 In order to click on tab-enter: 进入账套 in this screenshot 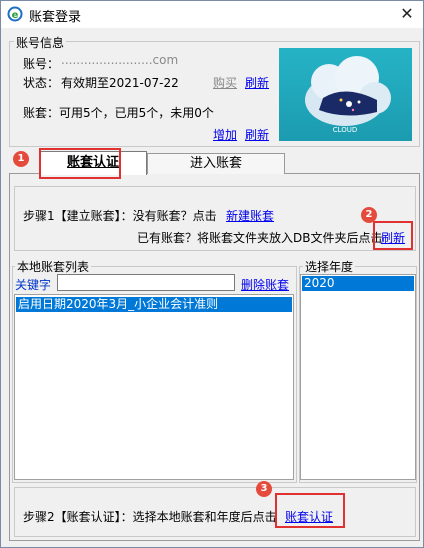, I will do `click(216, 163)`.